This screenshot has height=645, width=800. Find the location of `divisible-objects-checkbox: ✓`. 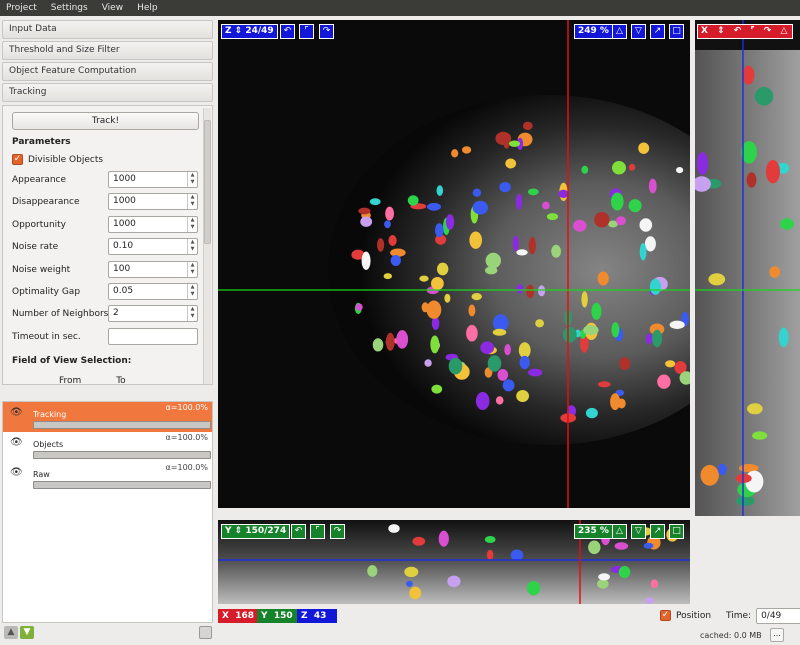

divisible-objects-checkbox: ✓ is located at coordinates (17, 159).